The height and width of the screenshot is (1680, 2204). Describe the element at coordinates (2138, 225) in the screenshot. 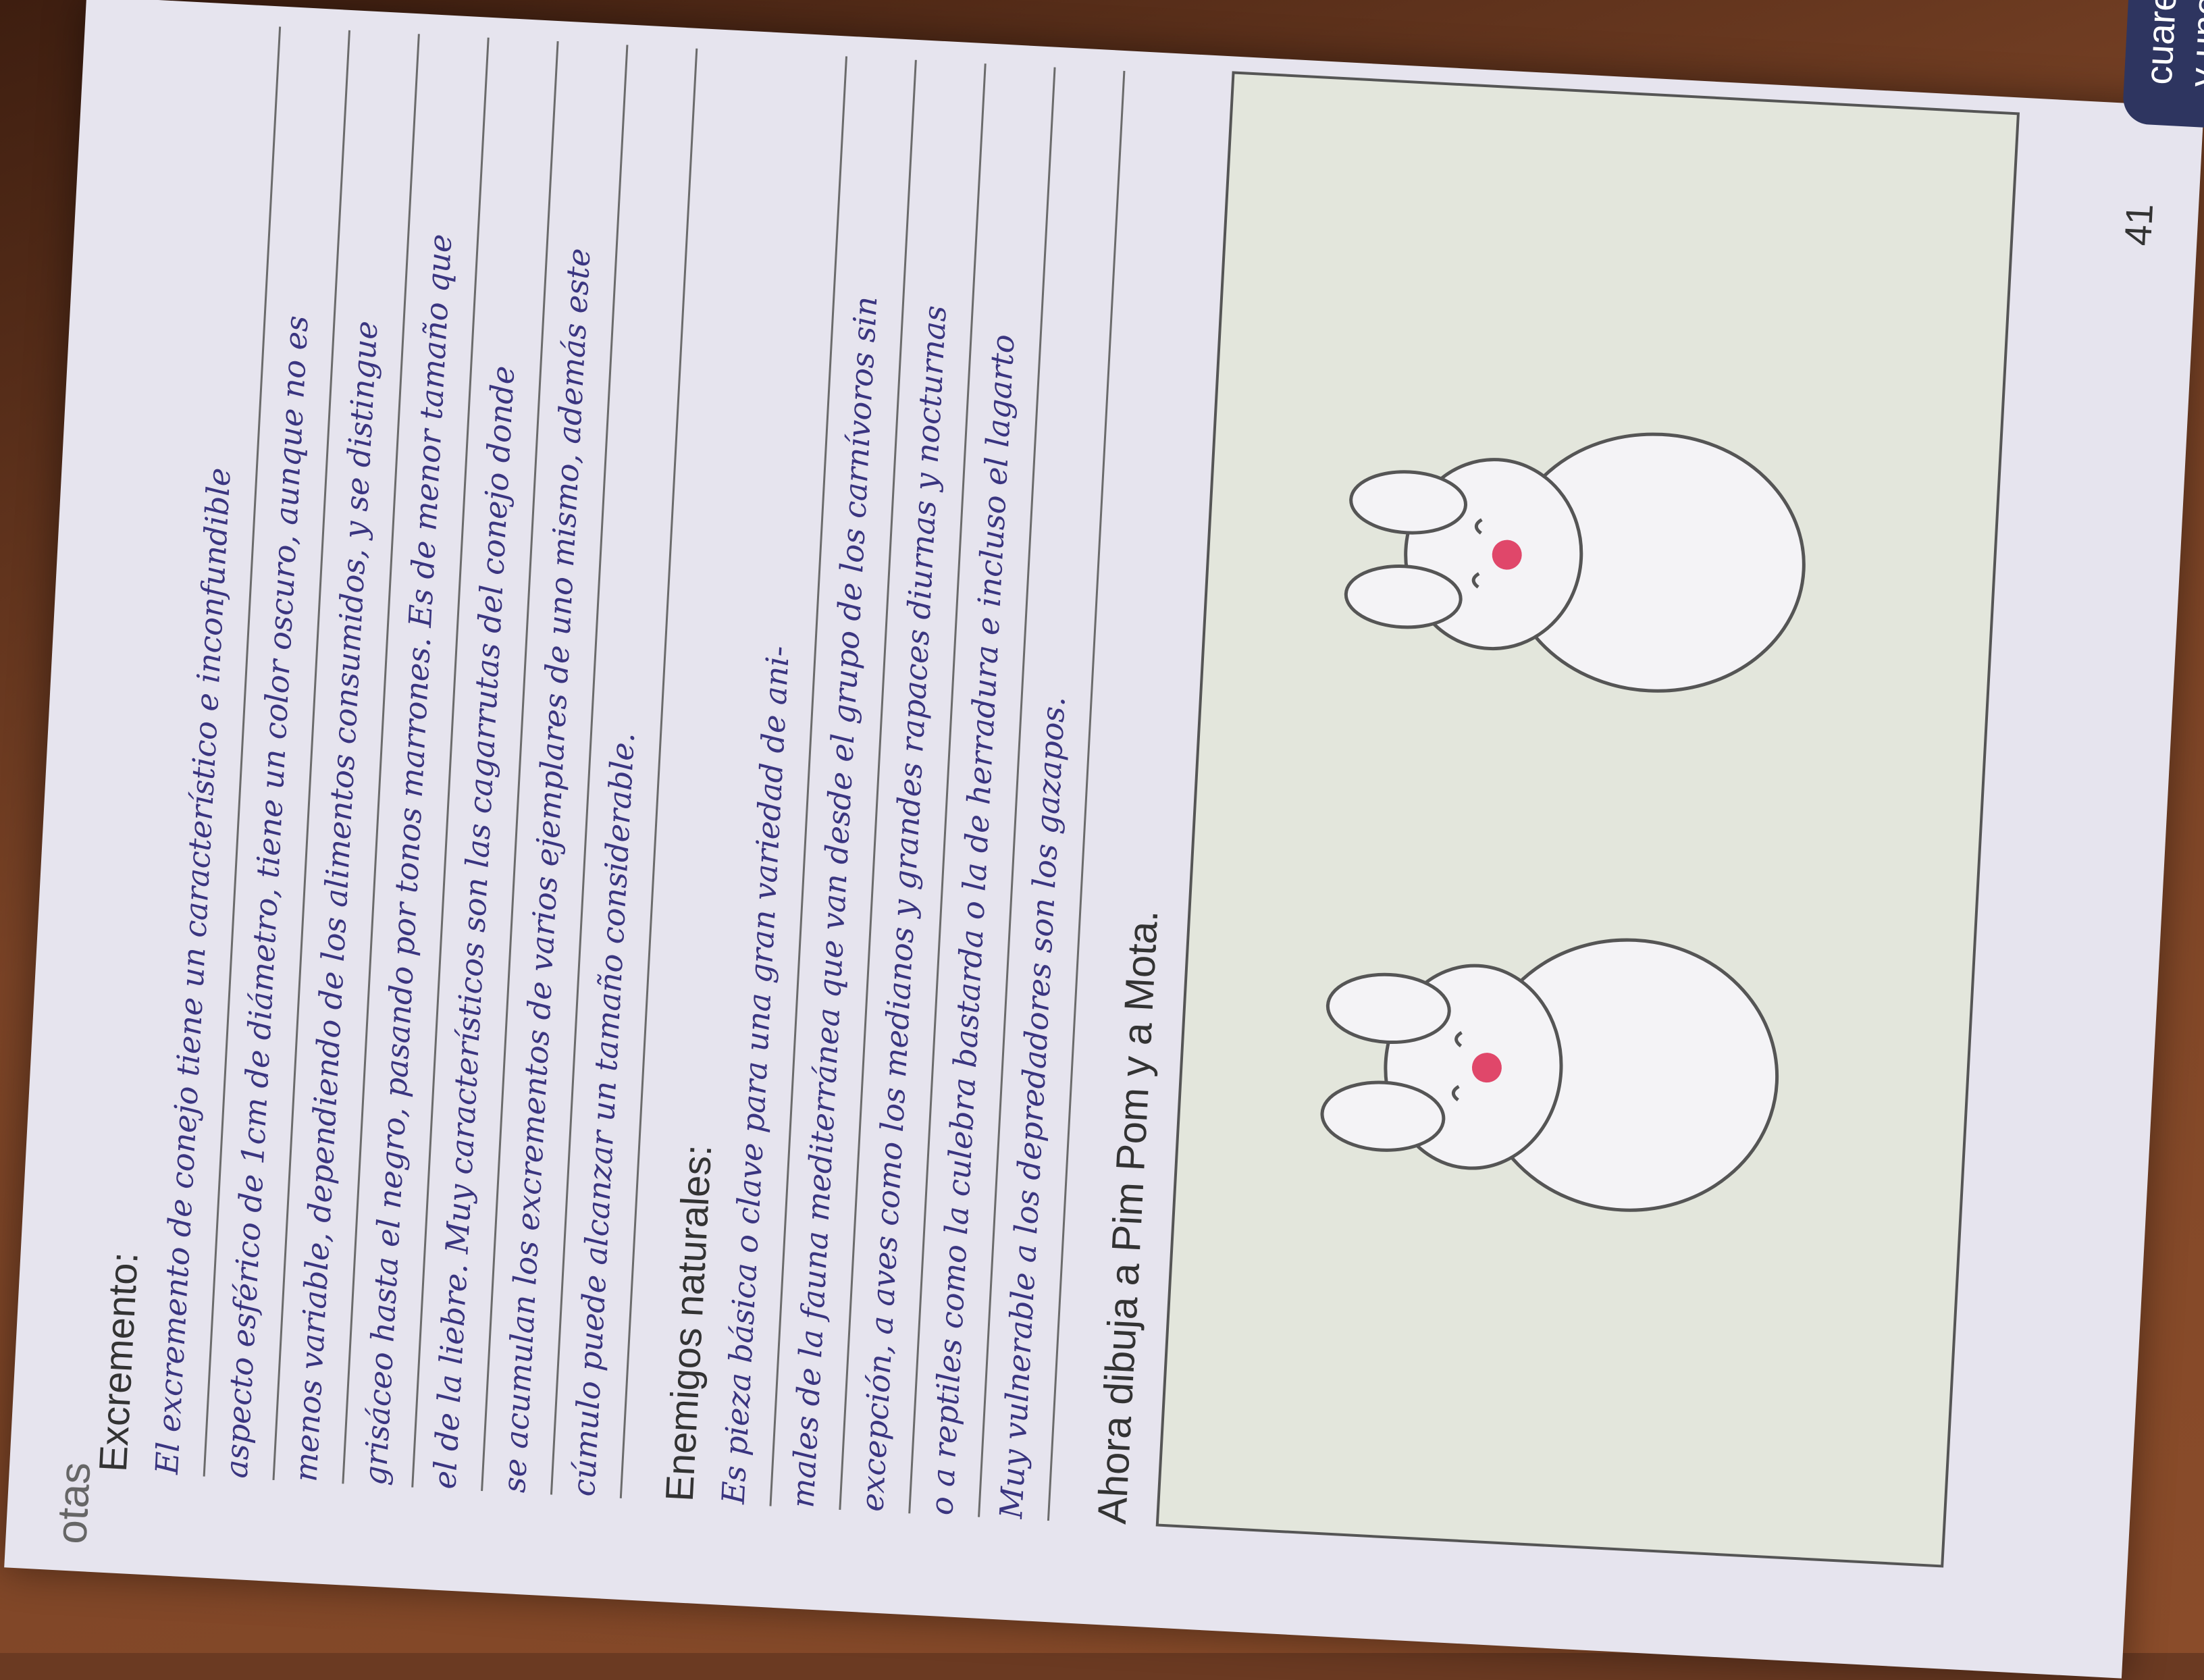

I see `page-number: 41` at that location.